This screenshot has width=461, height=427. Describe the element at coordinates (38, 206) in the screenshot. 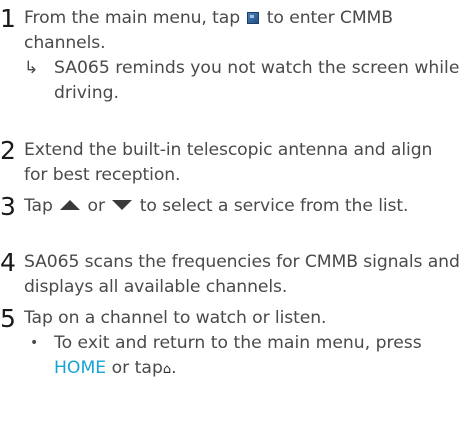

I see `step-text-part: Tap` at that location.